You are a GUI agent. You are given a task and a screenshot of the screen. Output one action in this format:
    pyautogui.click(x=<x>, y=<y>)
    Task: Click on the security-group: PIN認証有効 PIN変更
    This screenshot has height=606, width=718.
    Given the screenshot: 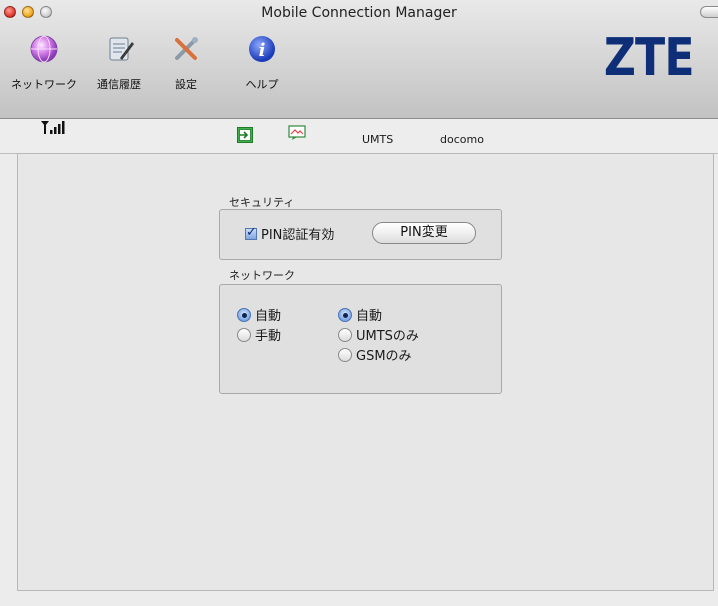 What is the action you would take?
    pyautogui.click(x=360, y=234)
    